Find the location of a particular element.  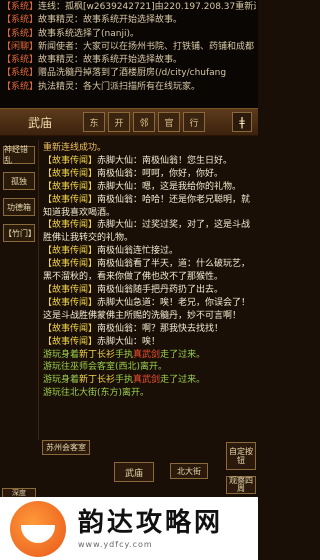

log-line: 【闲聊】新闻使者：大家可以在扬州书院、打铁铺、药铺和成都 is located at coordinates (128, 46).